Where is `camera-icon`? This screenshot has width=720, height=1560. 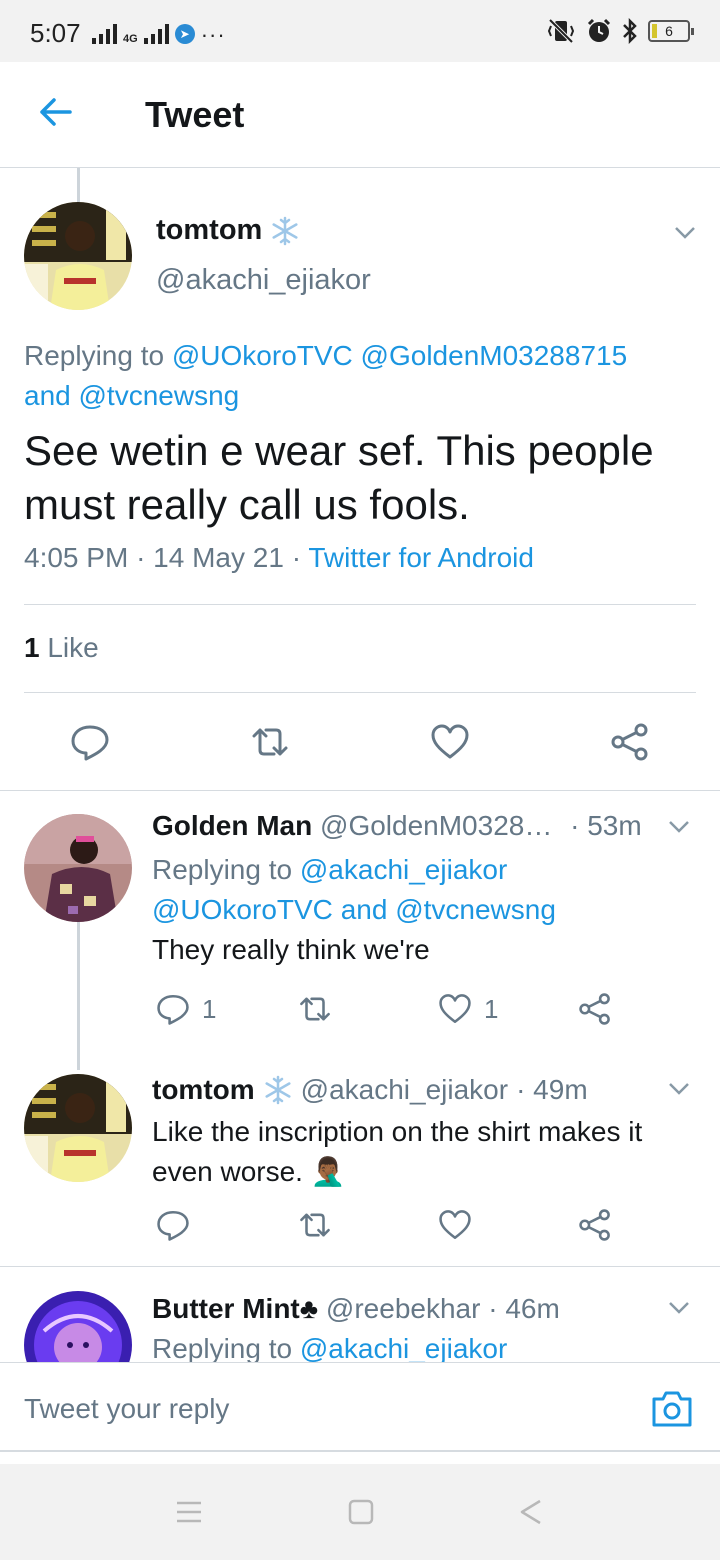
camera-icon is located at coordinates (672, 1409).